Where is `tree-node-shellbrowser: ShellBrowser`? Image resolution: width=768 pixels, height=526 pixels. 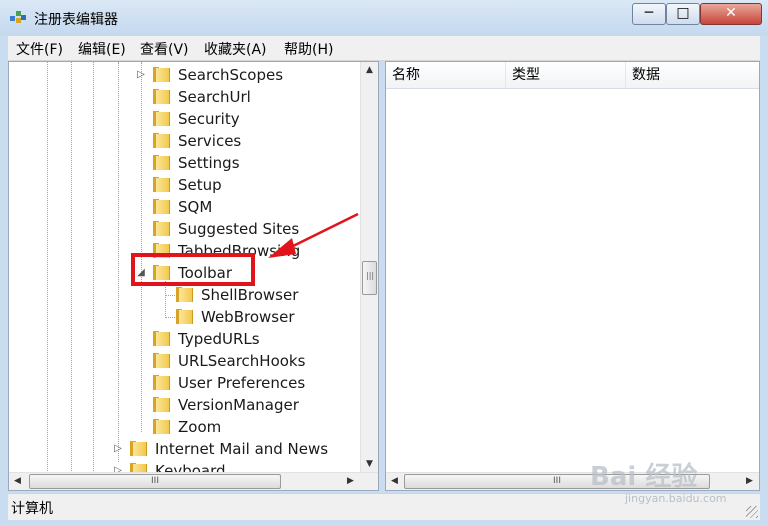
tree-node-shellbrowser: ShellBrowser is located at coordinates (256, 295).